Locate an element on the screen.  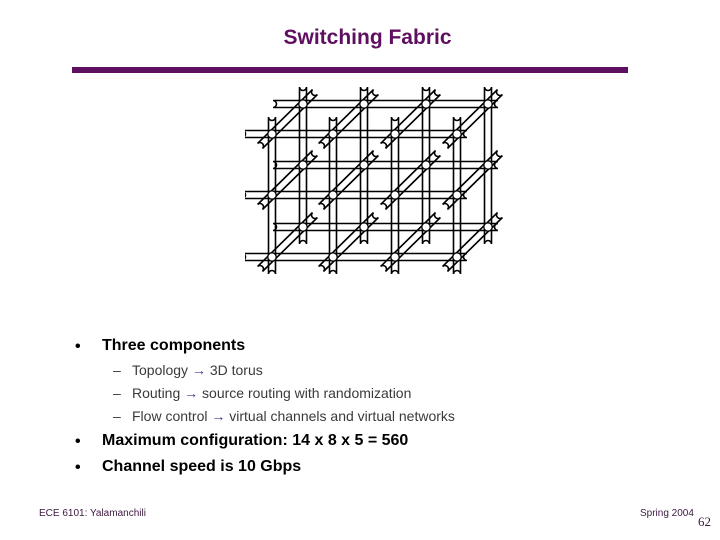
bullet-channel-speed: Channel speed is 10 Gbps is located at coordinates (202, 466).